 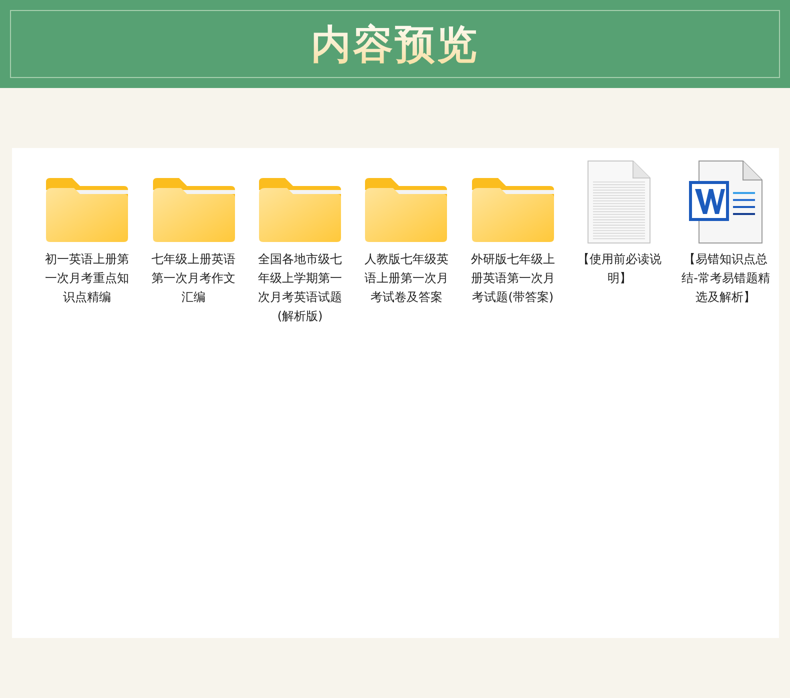 I want to click on file-name: 初一英语上册第一次月考重点知识点精编, so click(x=87, y=278).